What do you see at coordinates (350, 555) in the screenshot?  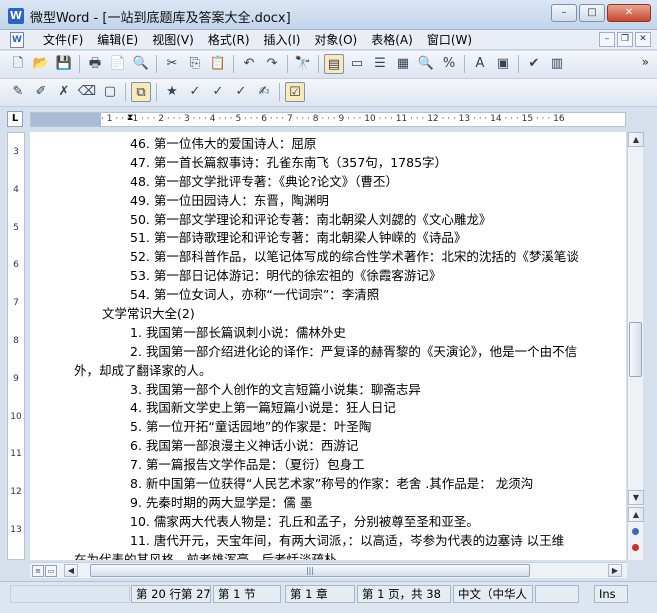 I see `paragraph-line: 在为代表的其风格，前者雄浑豪，后者恬淡疏朴` at bounding box center [350, 555].